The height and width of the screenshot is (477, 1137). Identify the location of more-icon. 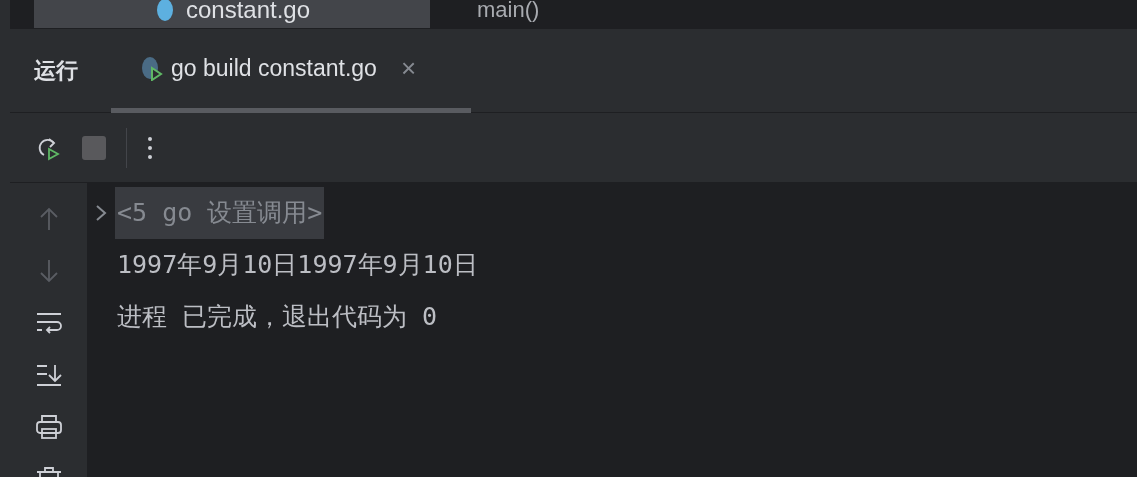
(150, 147).